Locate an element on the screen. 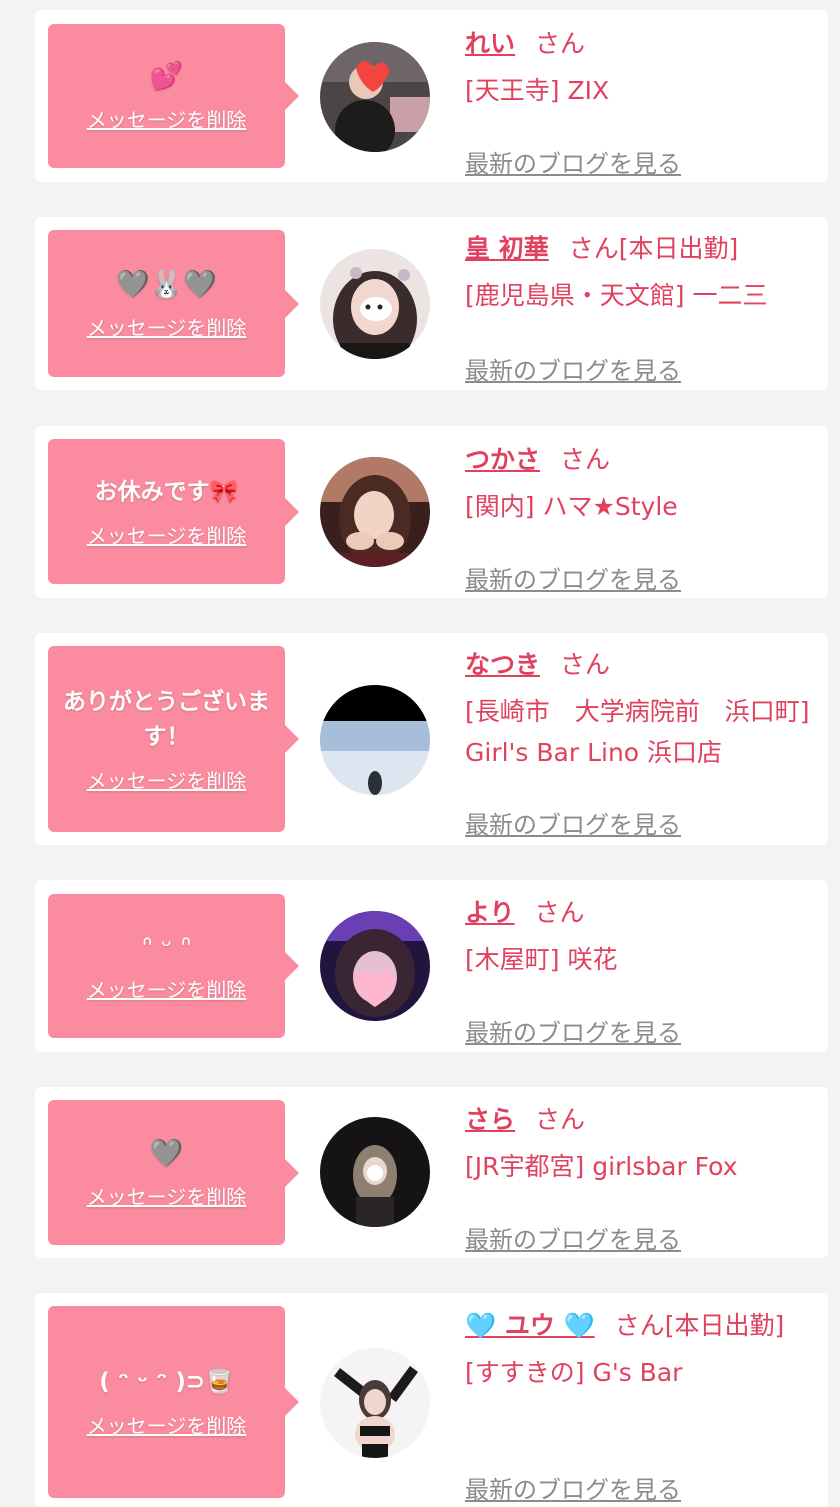 The image size is (840, 1507). cast-name: なつき is located at coordinates (502, 664).